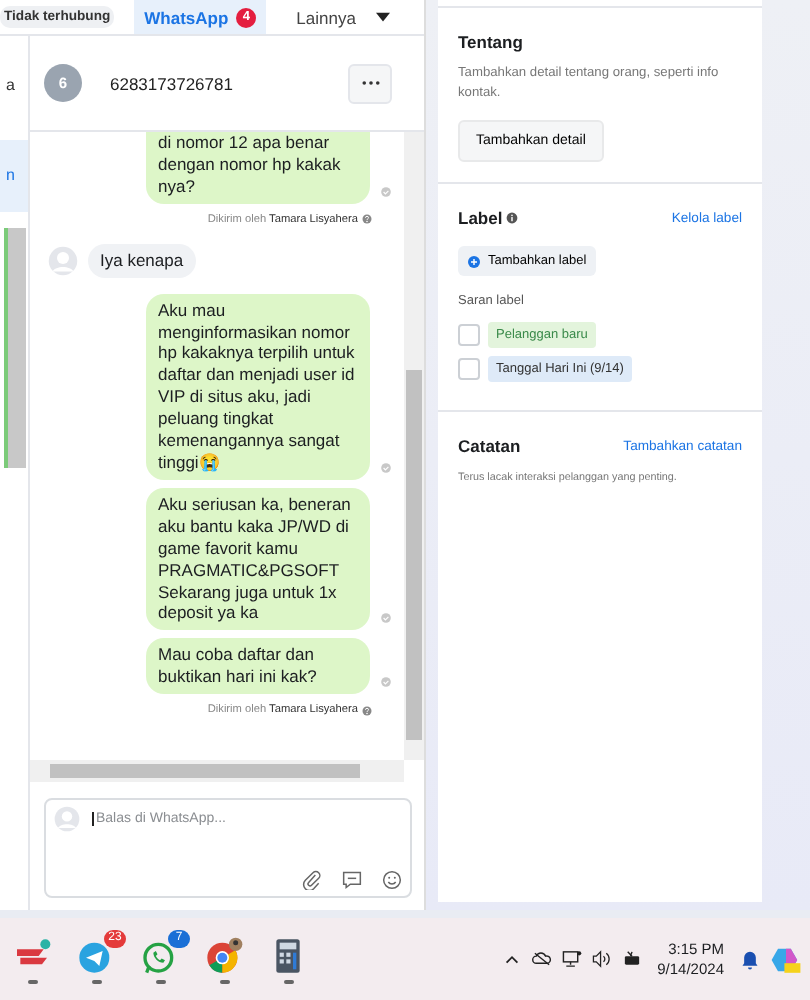  Describe the element at coordinates (258, 386) in the screenshot. I see `outgoing-message: Aku mau menginformasikan nomor hp kakaknya terpilih untuk daftar dan menjadi user id VIP di situs aku, jadi peluang tingkat kemenangannya sangat tinggi😭` at that location.